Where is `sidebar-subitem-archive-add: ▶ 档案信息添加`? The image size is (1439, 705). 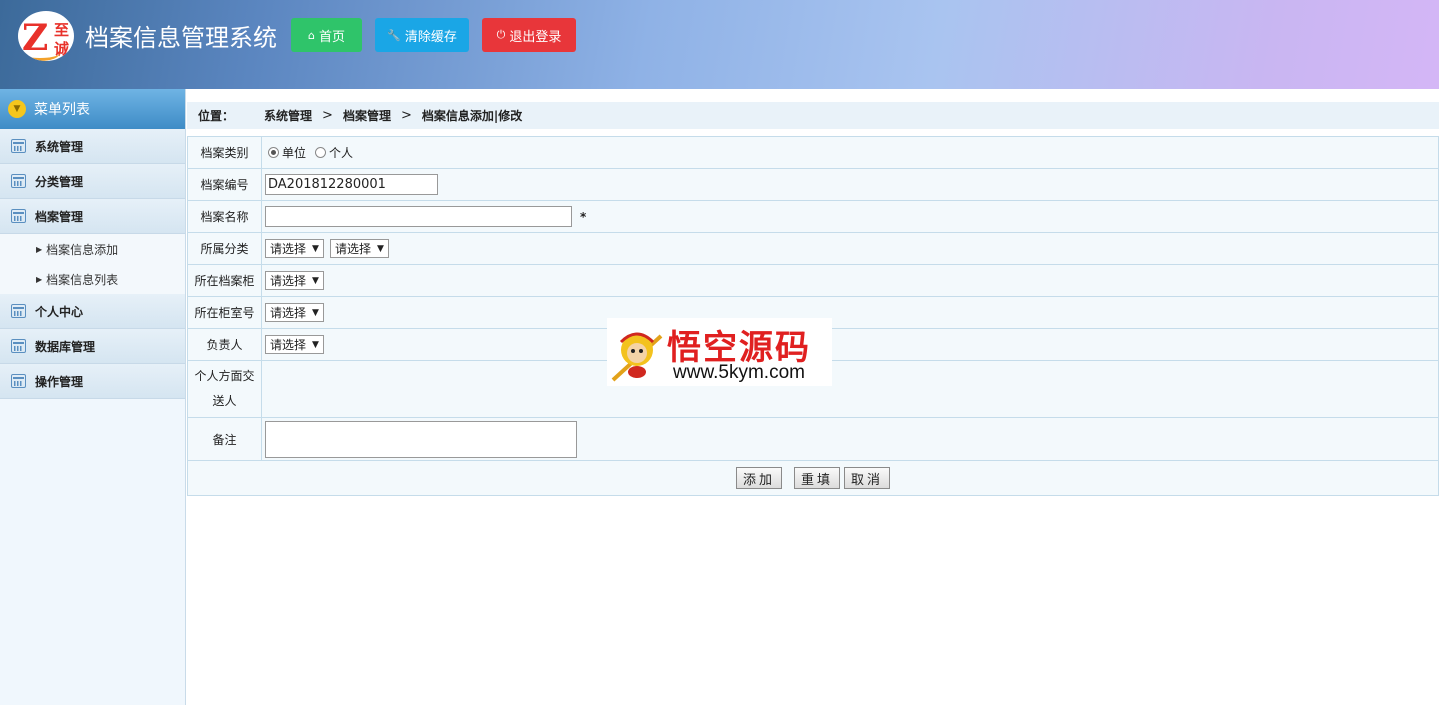 sidebar-subitem-archive-add: ▶ 档案信息添加 is located at coordinates (92, 249).